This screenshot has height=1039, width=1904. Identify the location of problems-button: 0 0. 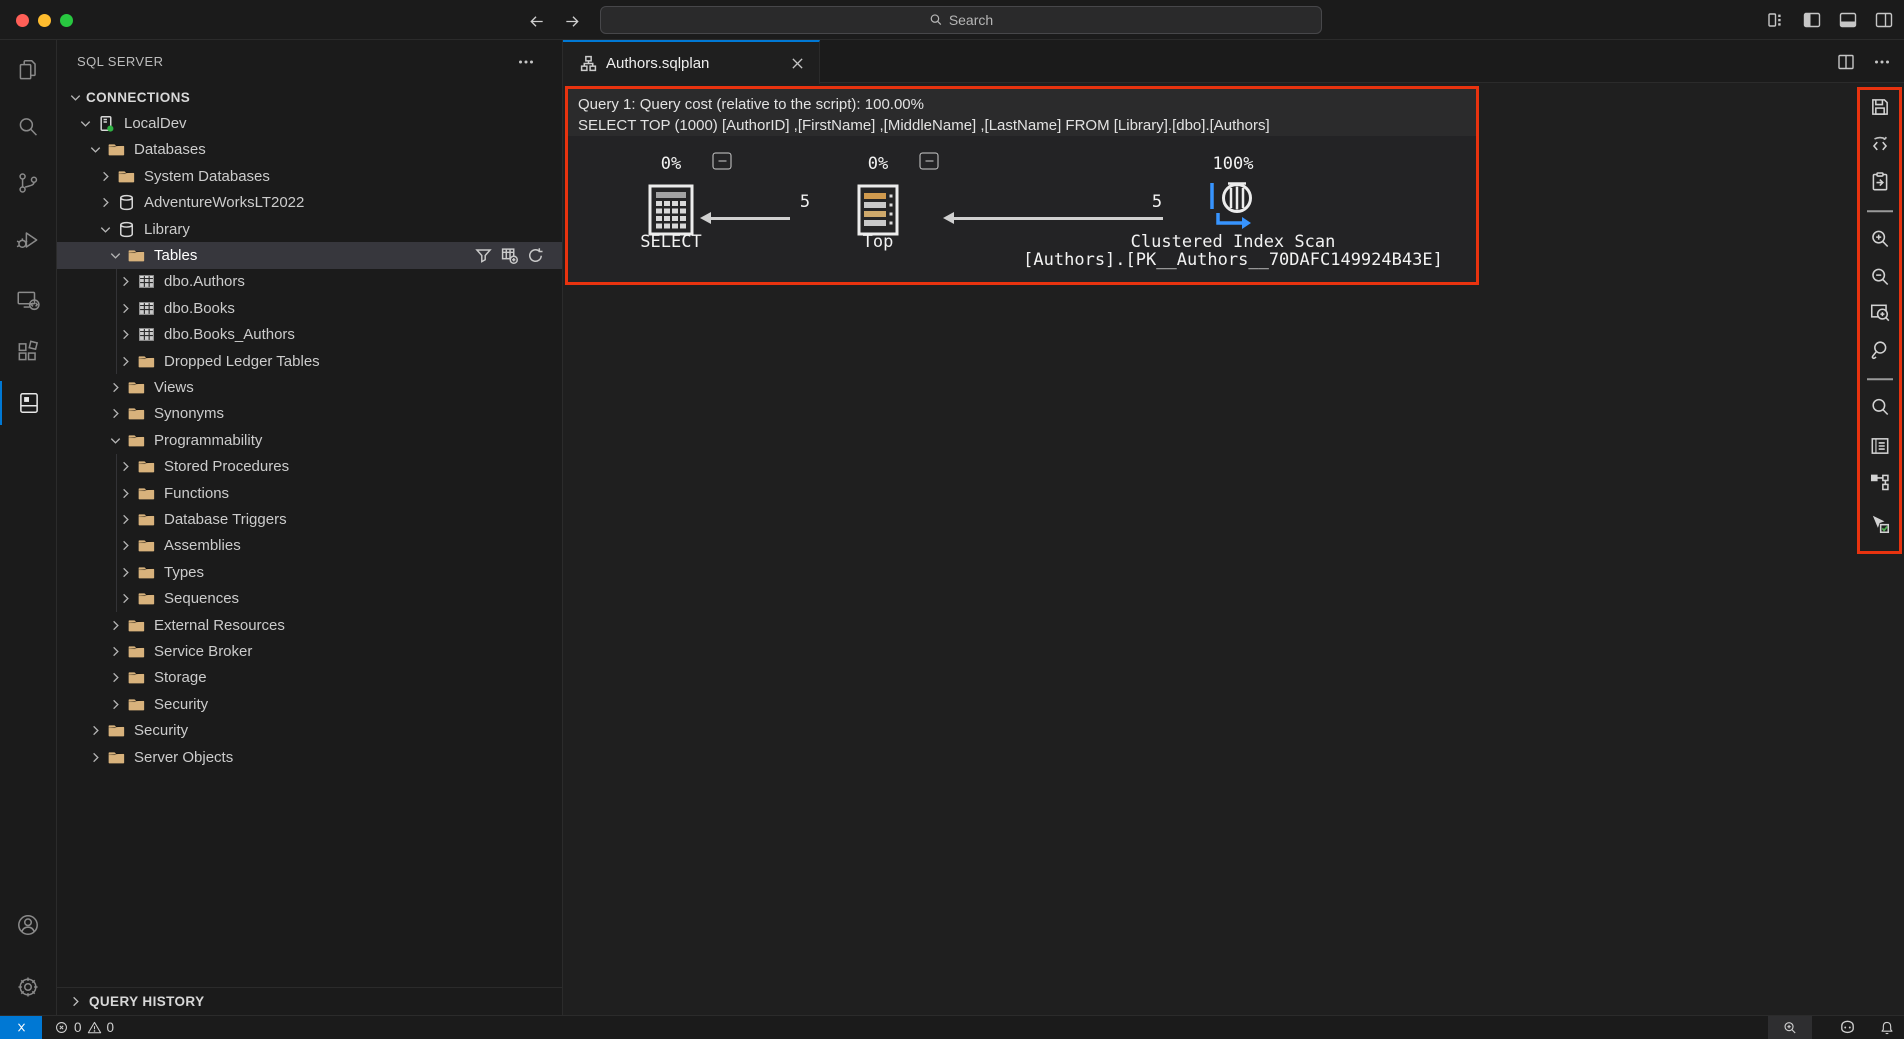
(84, 1027).